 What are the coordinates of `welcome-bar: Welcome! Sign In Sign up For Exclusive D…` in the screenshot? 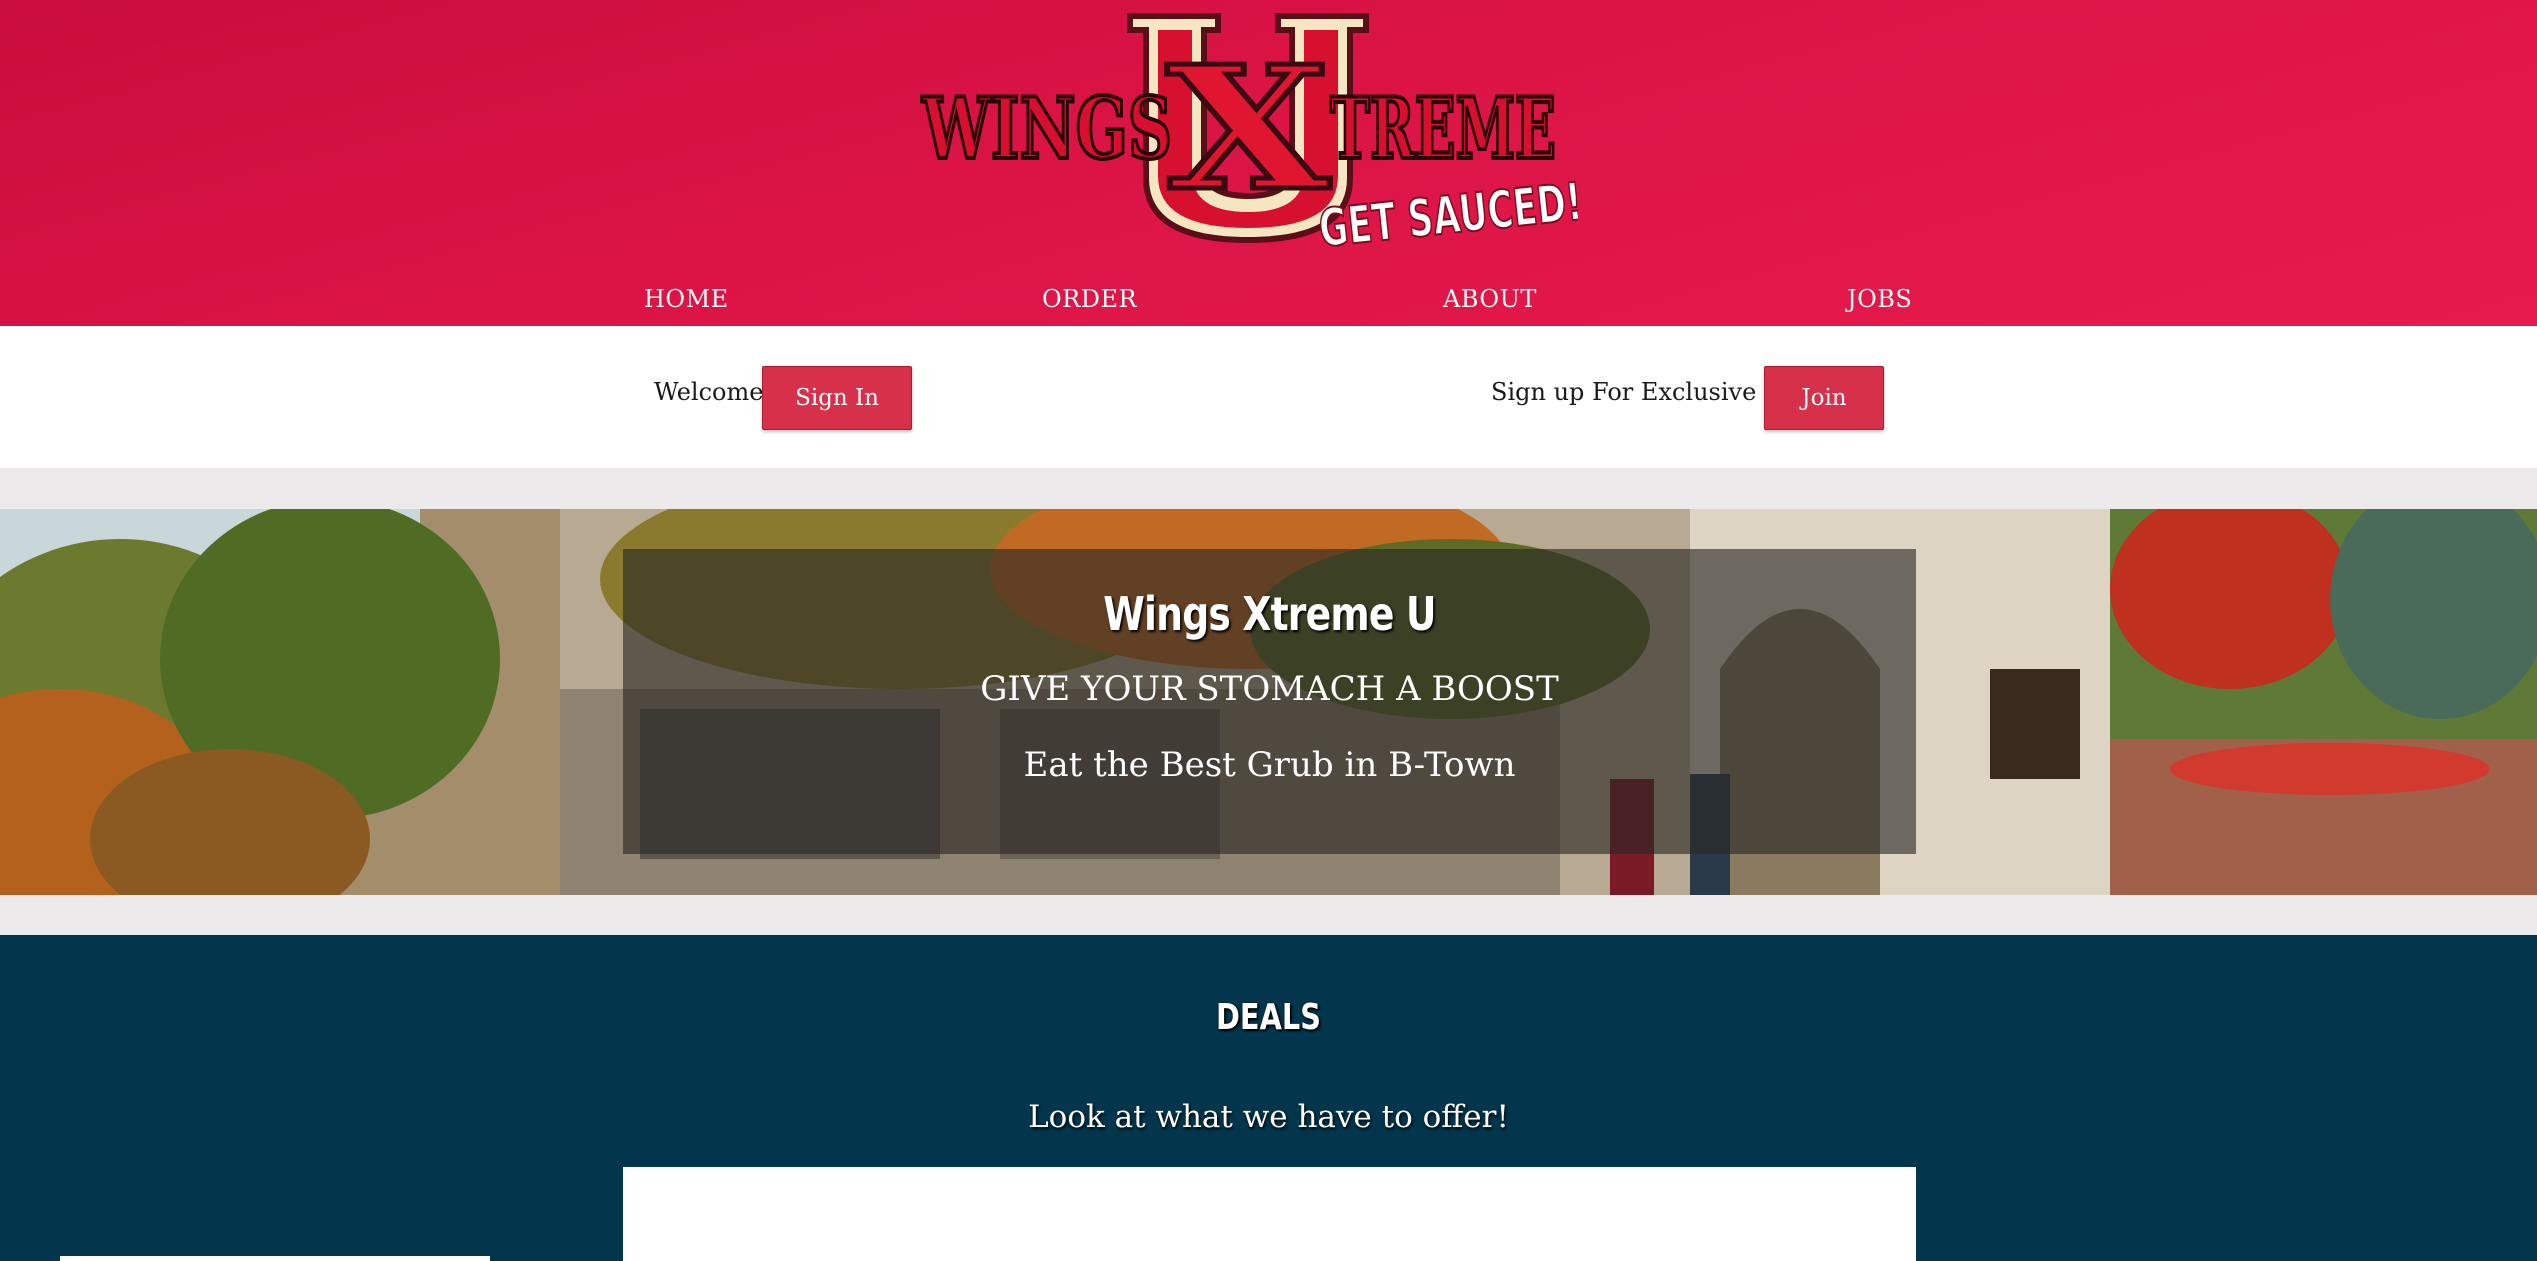 It's located at (1268, 397).